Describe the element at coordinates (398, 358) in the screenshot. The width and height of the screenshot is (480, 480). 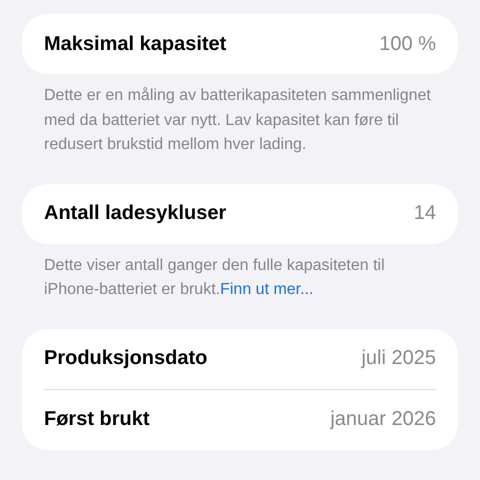
I see `row-value: juli 2025` at that location.